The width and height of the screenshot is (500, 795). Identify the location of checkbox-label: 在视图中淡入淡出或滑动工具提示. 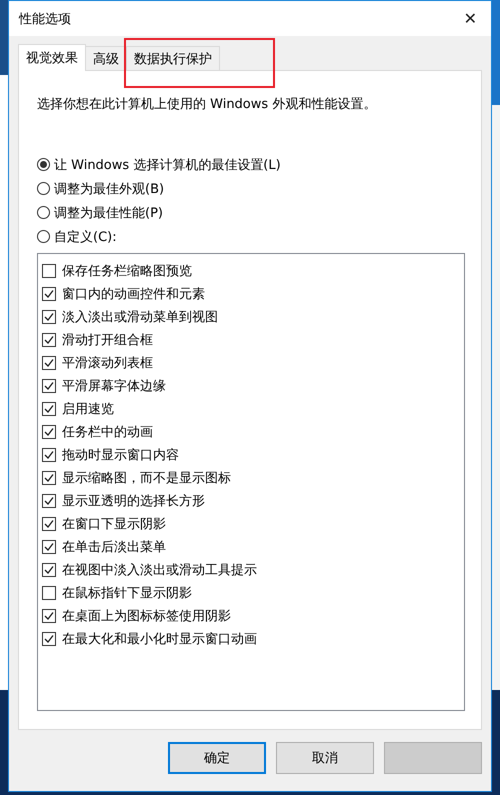
(159, 569).